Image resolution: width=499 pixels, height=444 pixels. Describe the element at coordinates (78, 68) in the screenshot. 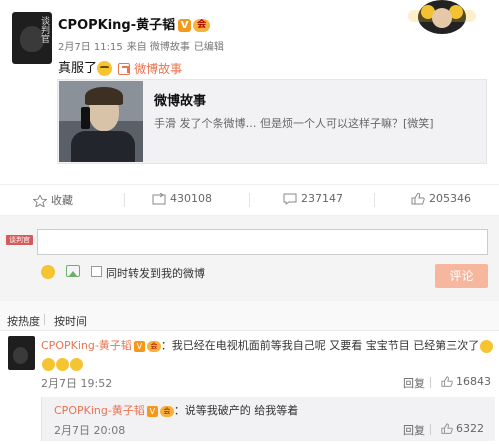

I see `post-text-content: 真服了` at that location.